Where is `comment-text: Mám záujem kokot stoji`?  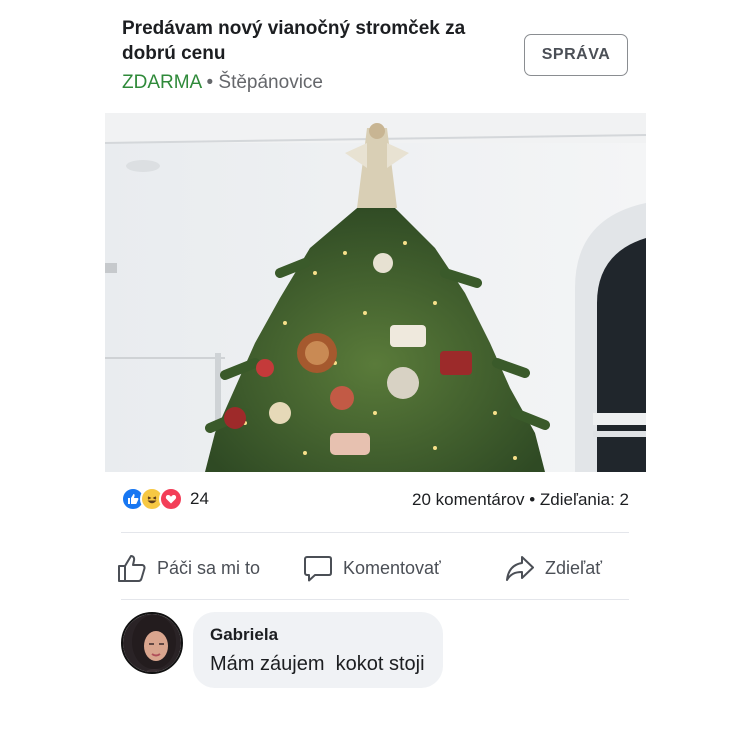 comment-text: Mám záujem kokot stoji is located at coordinates (317, 664).